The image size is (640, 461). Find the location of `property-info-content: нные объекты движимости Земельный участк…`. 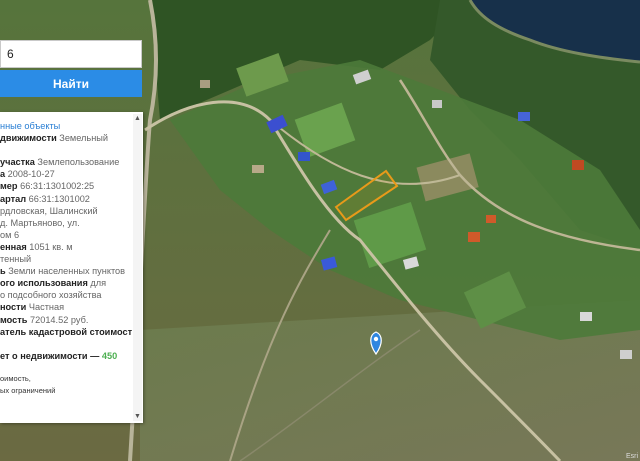

property-info-content: нные объекты движимости Земельный участк… is located at coordinates (66, 259).